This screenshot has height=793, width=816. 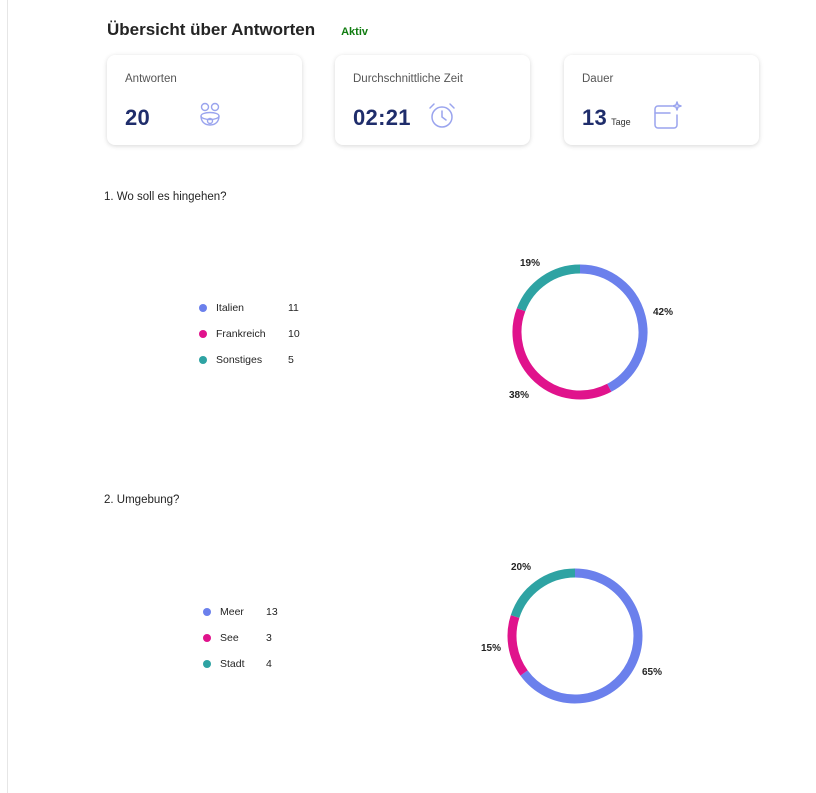 I want to click on question-1-title: 1. Wo soll es hingehen?, so click(x=165, y=197).